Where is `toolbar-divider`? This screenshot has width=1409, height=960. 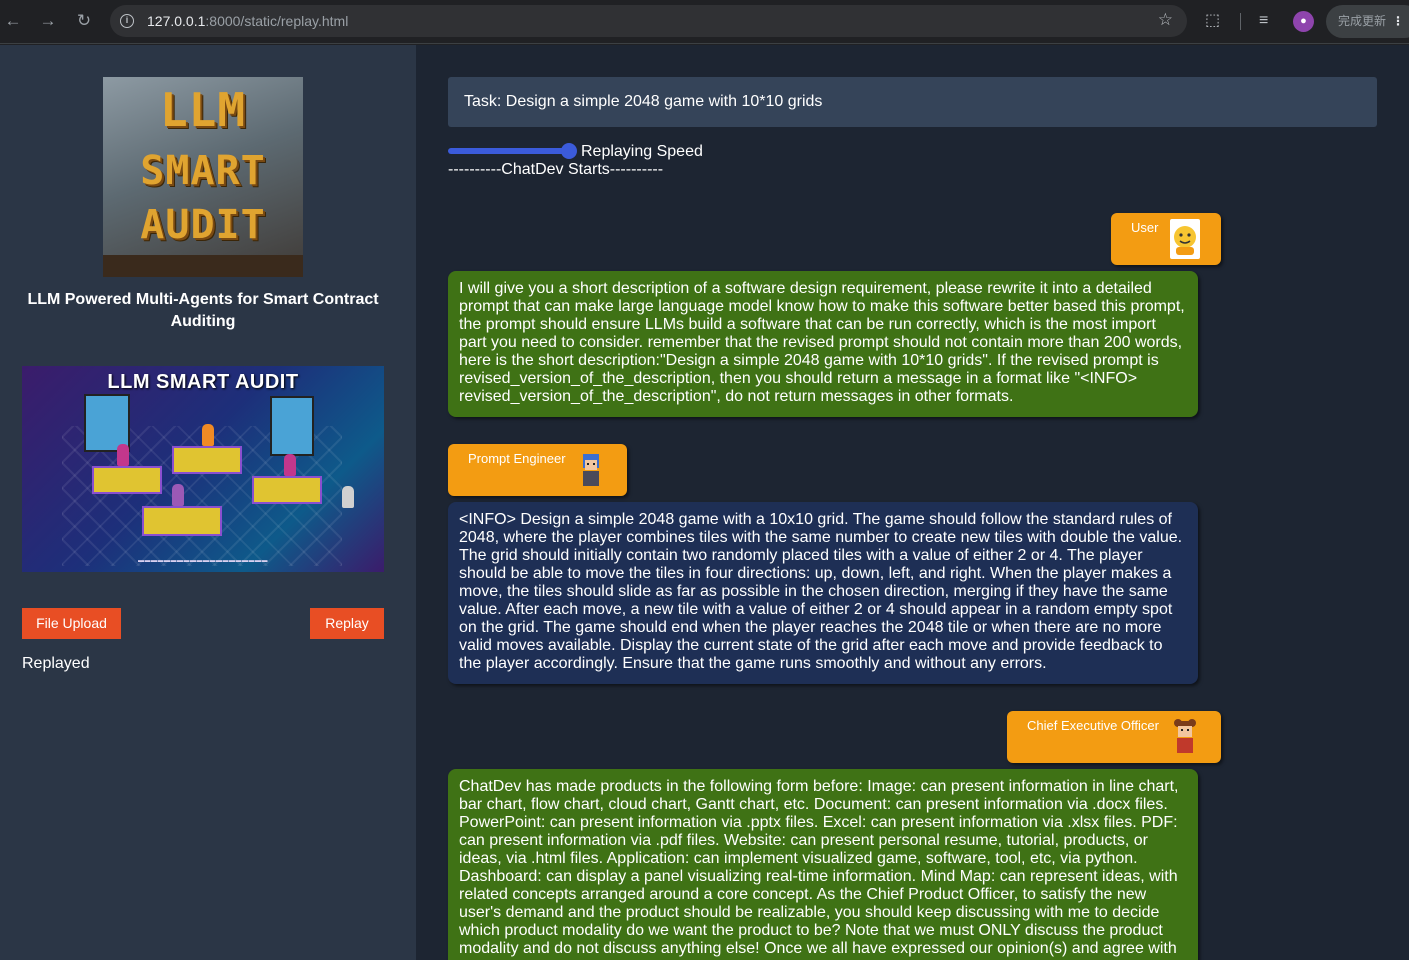
toolbar-divider is located at coordinates (1240, 21).